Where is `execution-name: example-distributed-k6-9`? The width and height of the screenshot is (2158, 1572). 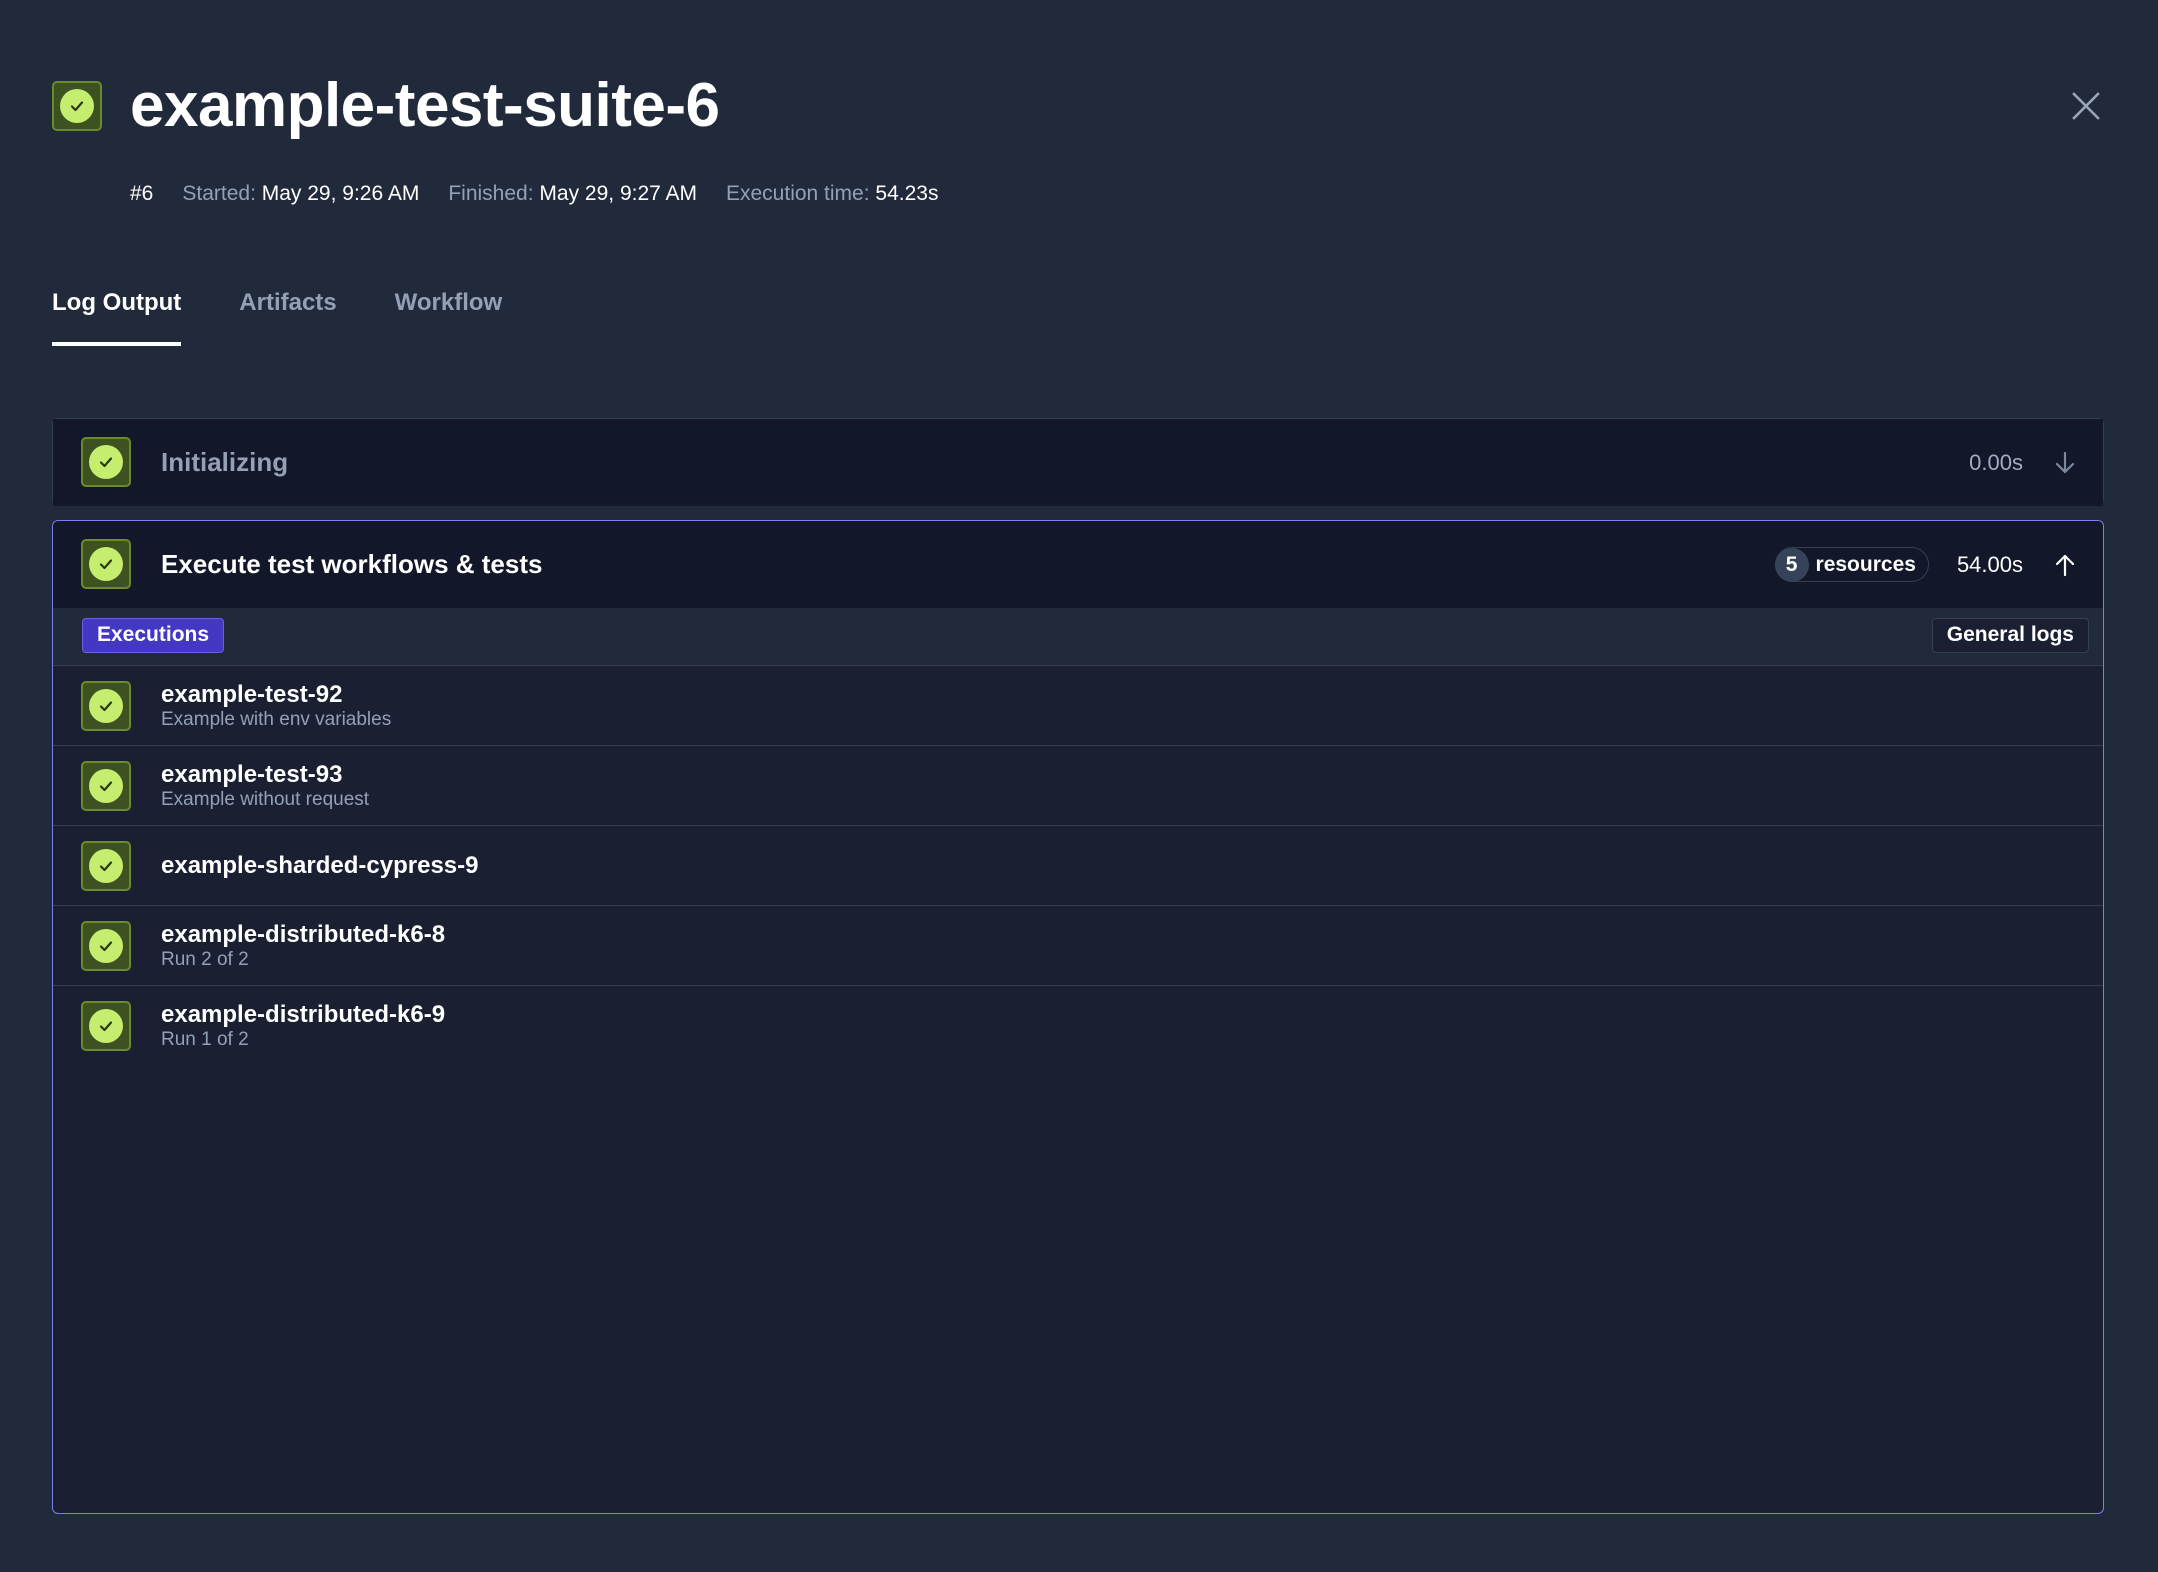
execution-name: example-distributed-k6-9 is located at coordinates (303, 1014).